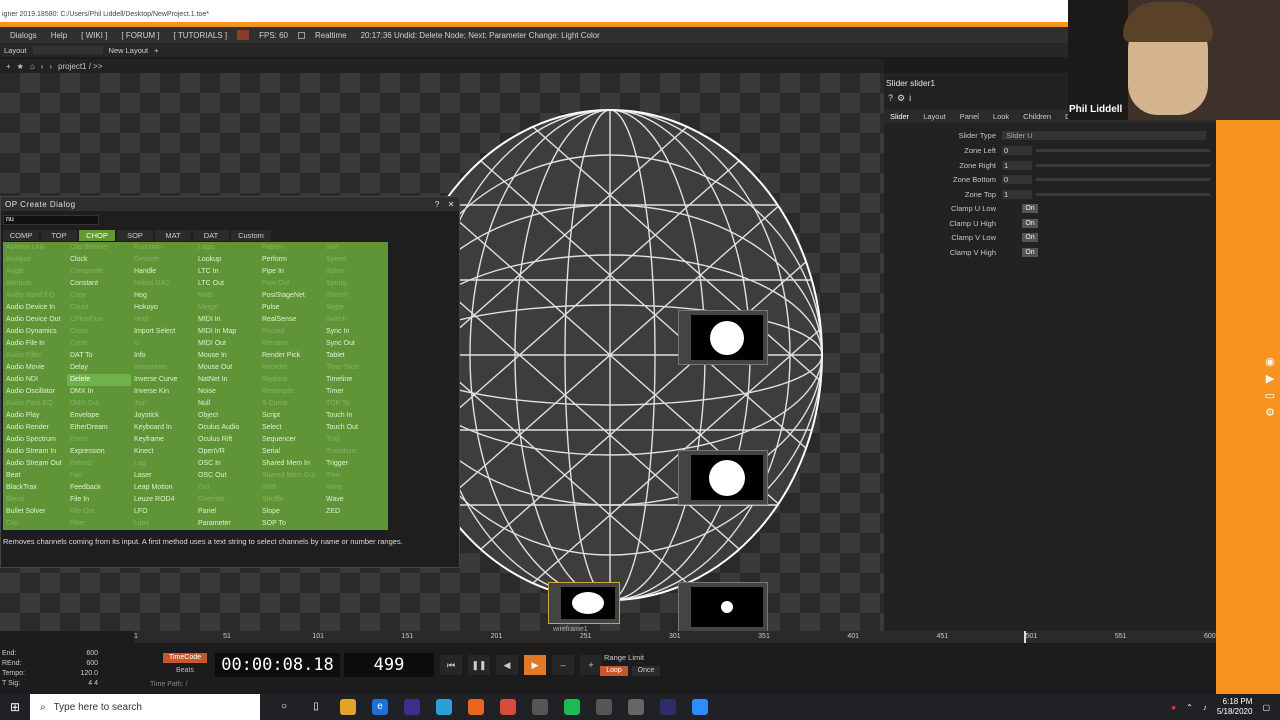 This screenshot has height=720, width=1280. Describe the element at coordinates (1037, 116) in the screenshot. I see `tab-children: Children` at that location.